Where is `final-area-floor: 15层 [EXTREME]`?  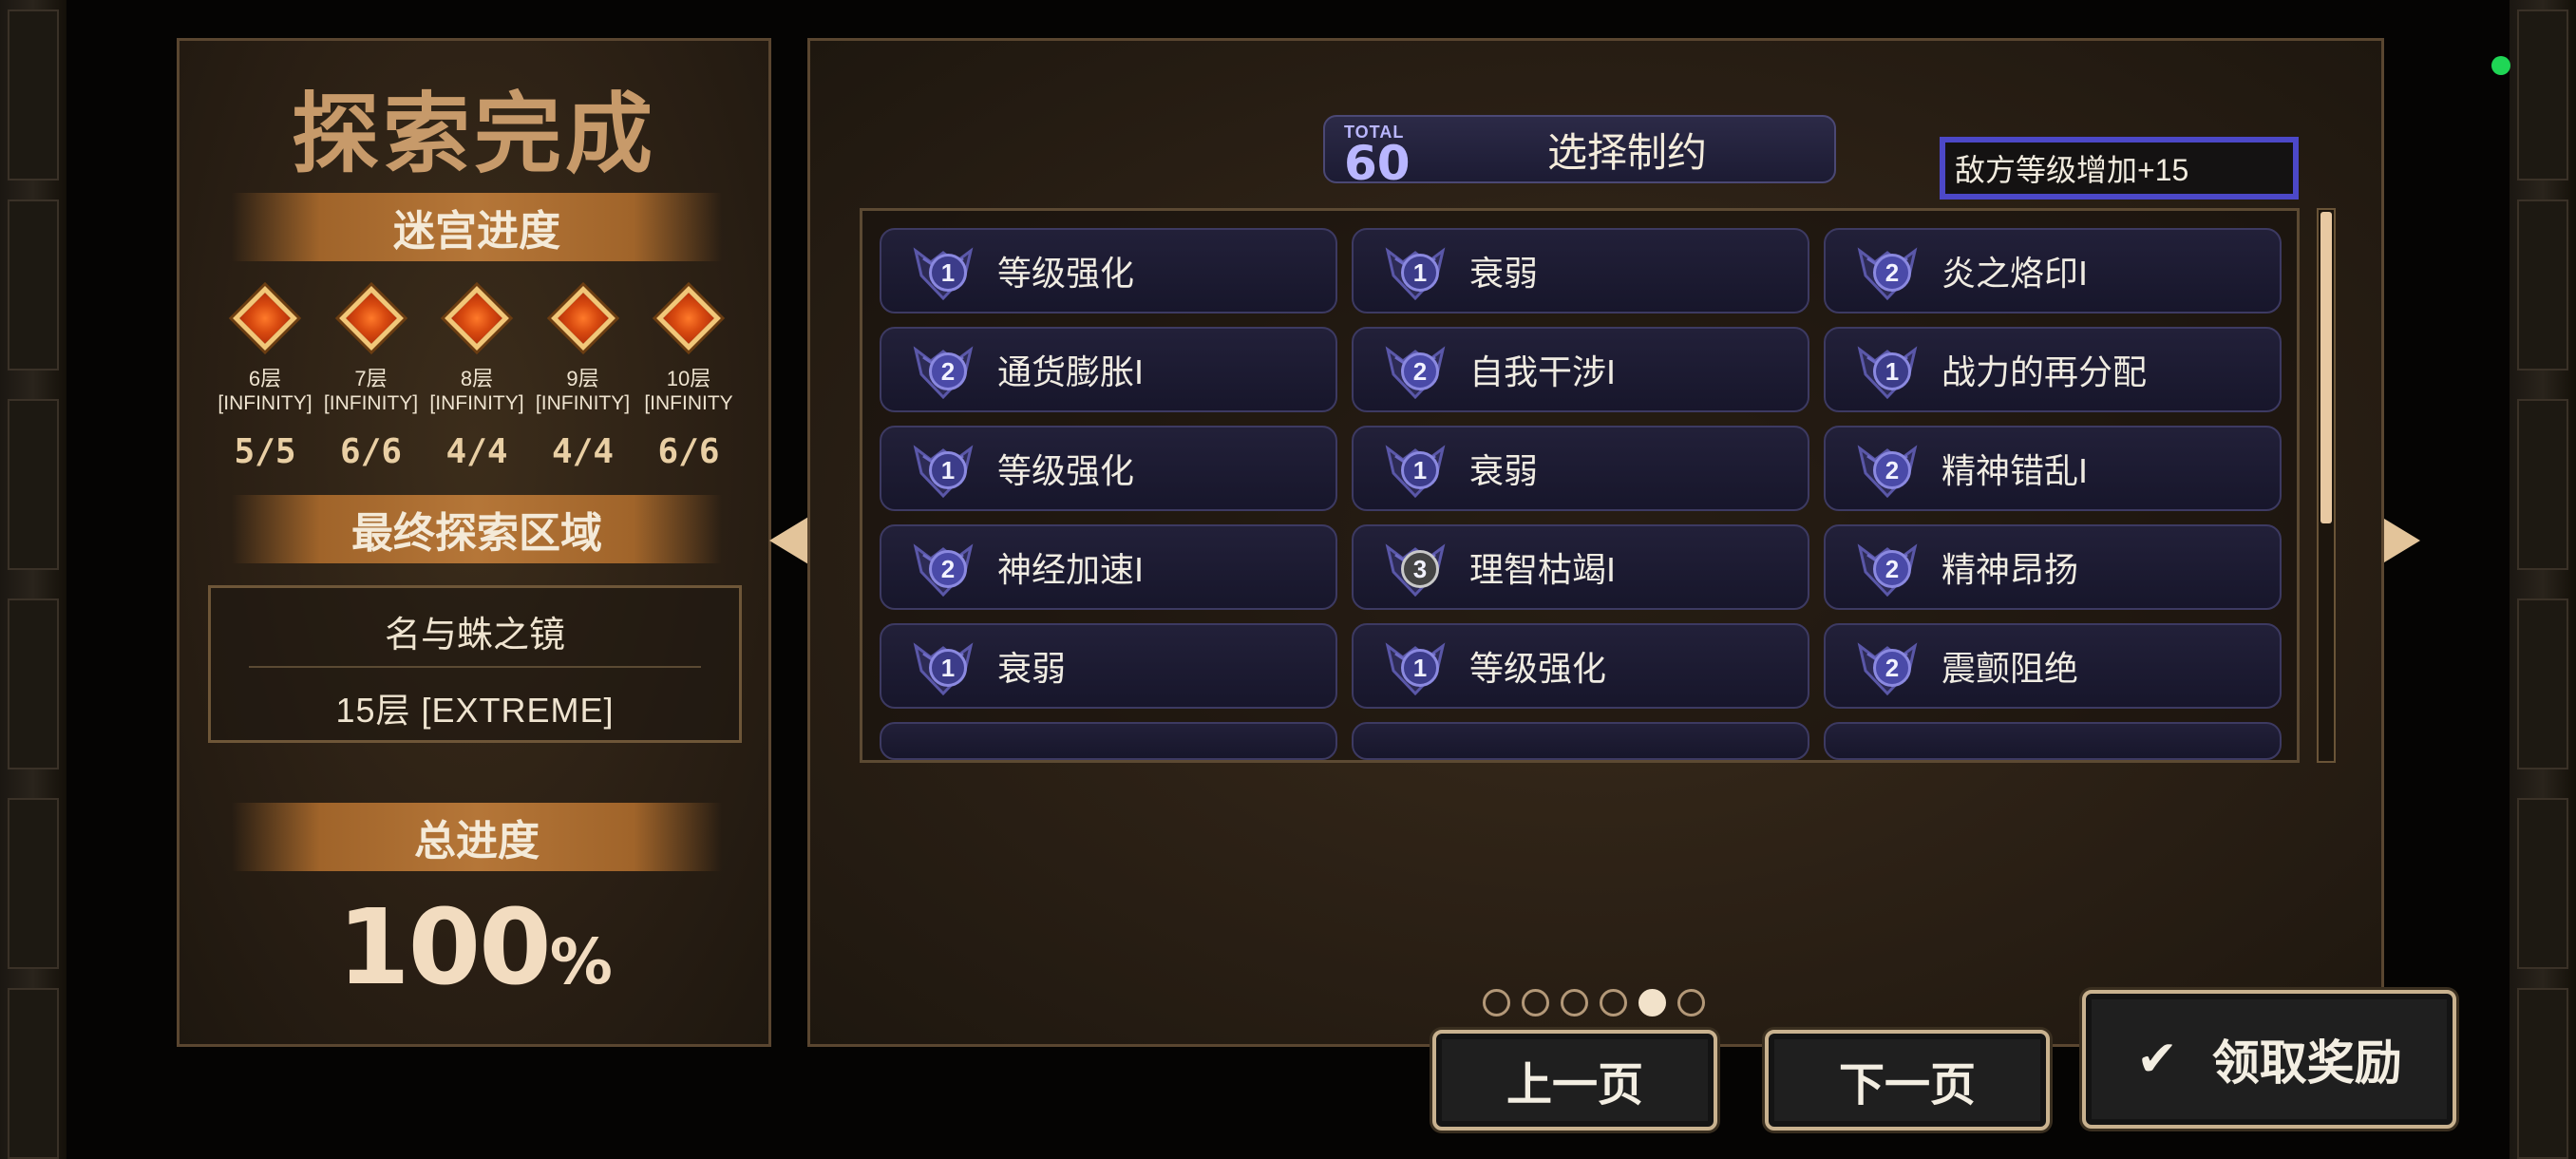 final-area-floor: 15层 [EXTREME] is located at coordinates (475, 710).